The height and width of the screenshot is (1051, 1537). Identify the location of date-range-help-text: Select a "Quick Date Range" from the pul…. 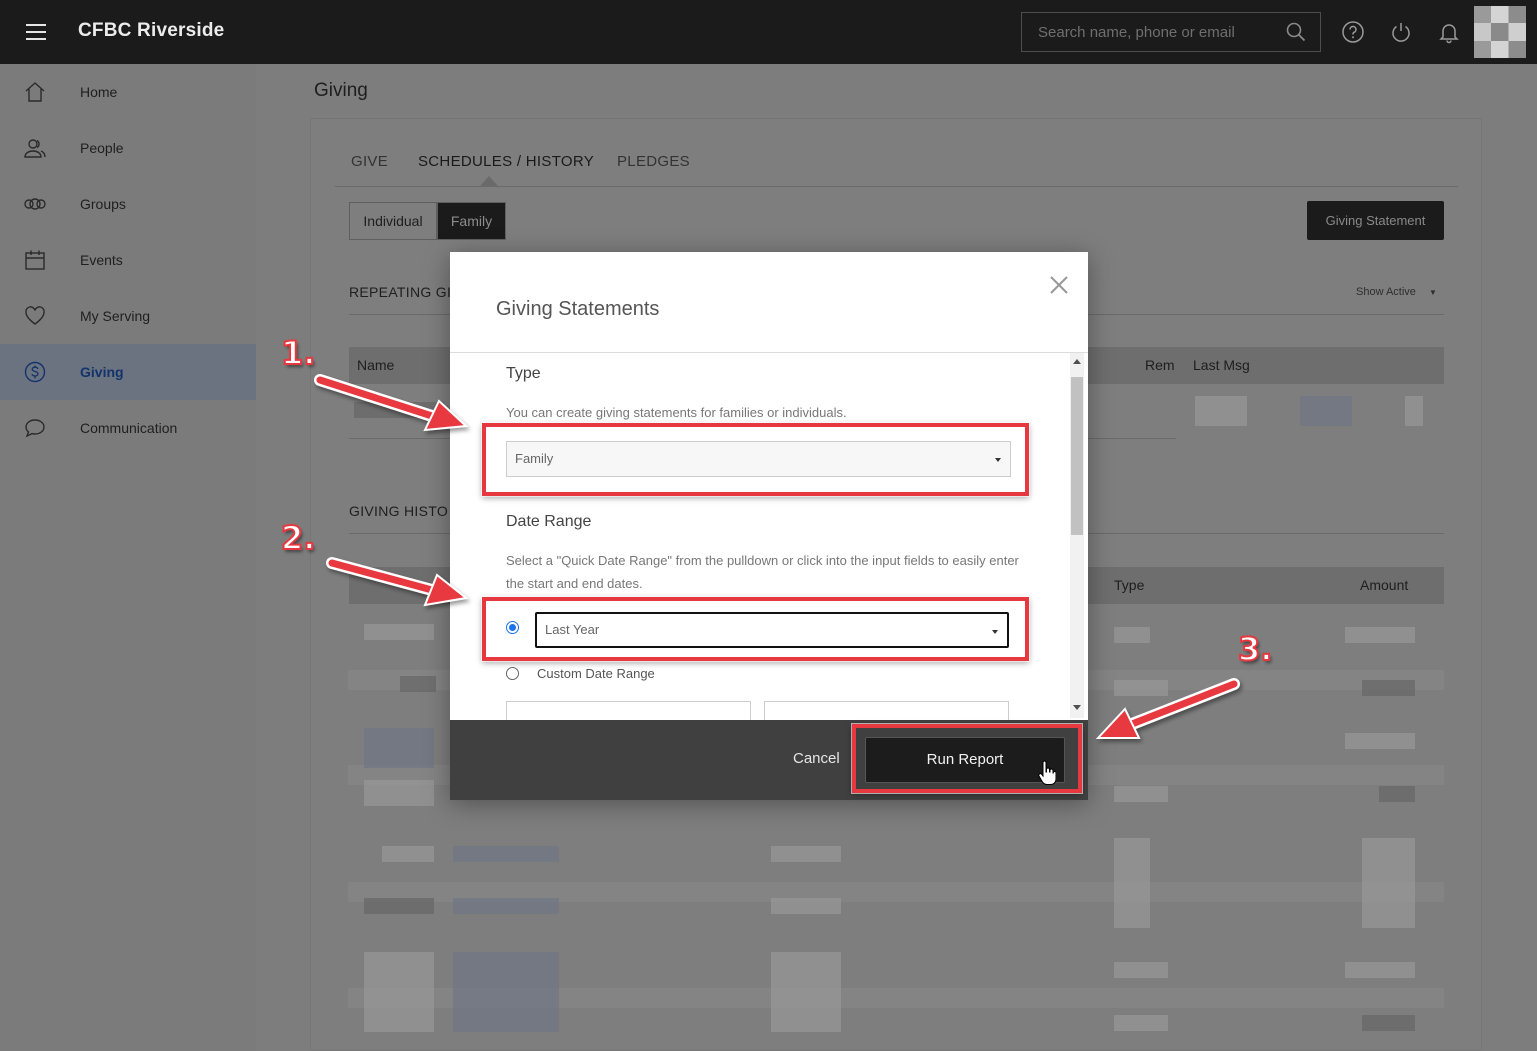
(762, 572).